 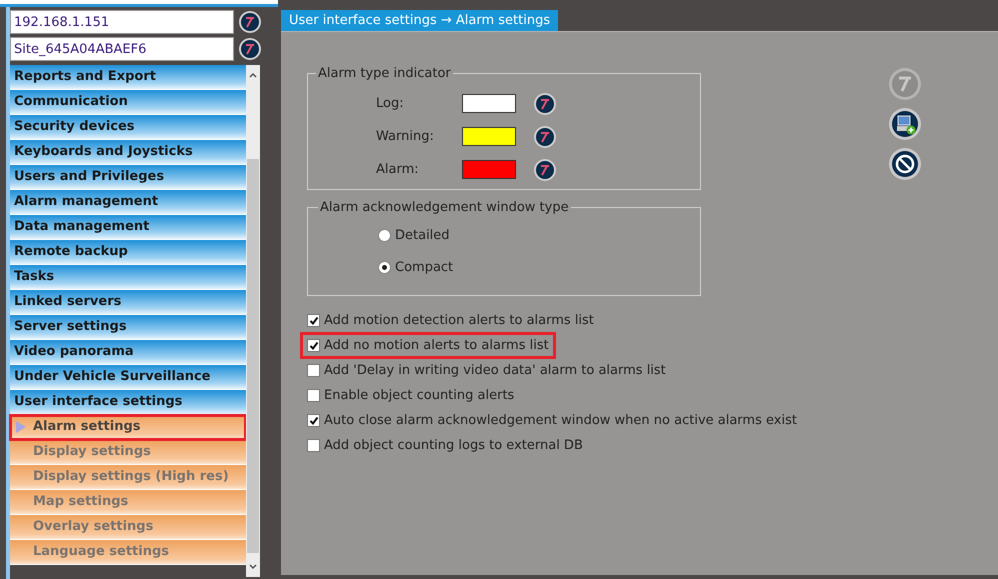 What do you see at coordinates (422, 235) in the screenshot?
I see `radio-label: Detailed` at bounding box center [422, 235].